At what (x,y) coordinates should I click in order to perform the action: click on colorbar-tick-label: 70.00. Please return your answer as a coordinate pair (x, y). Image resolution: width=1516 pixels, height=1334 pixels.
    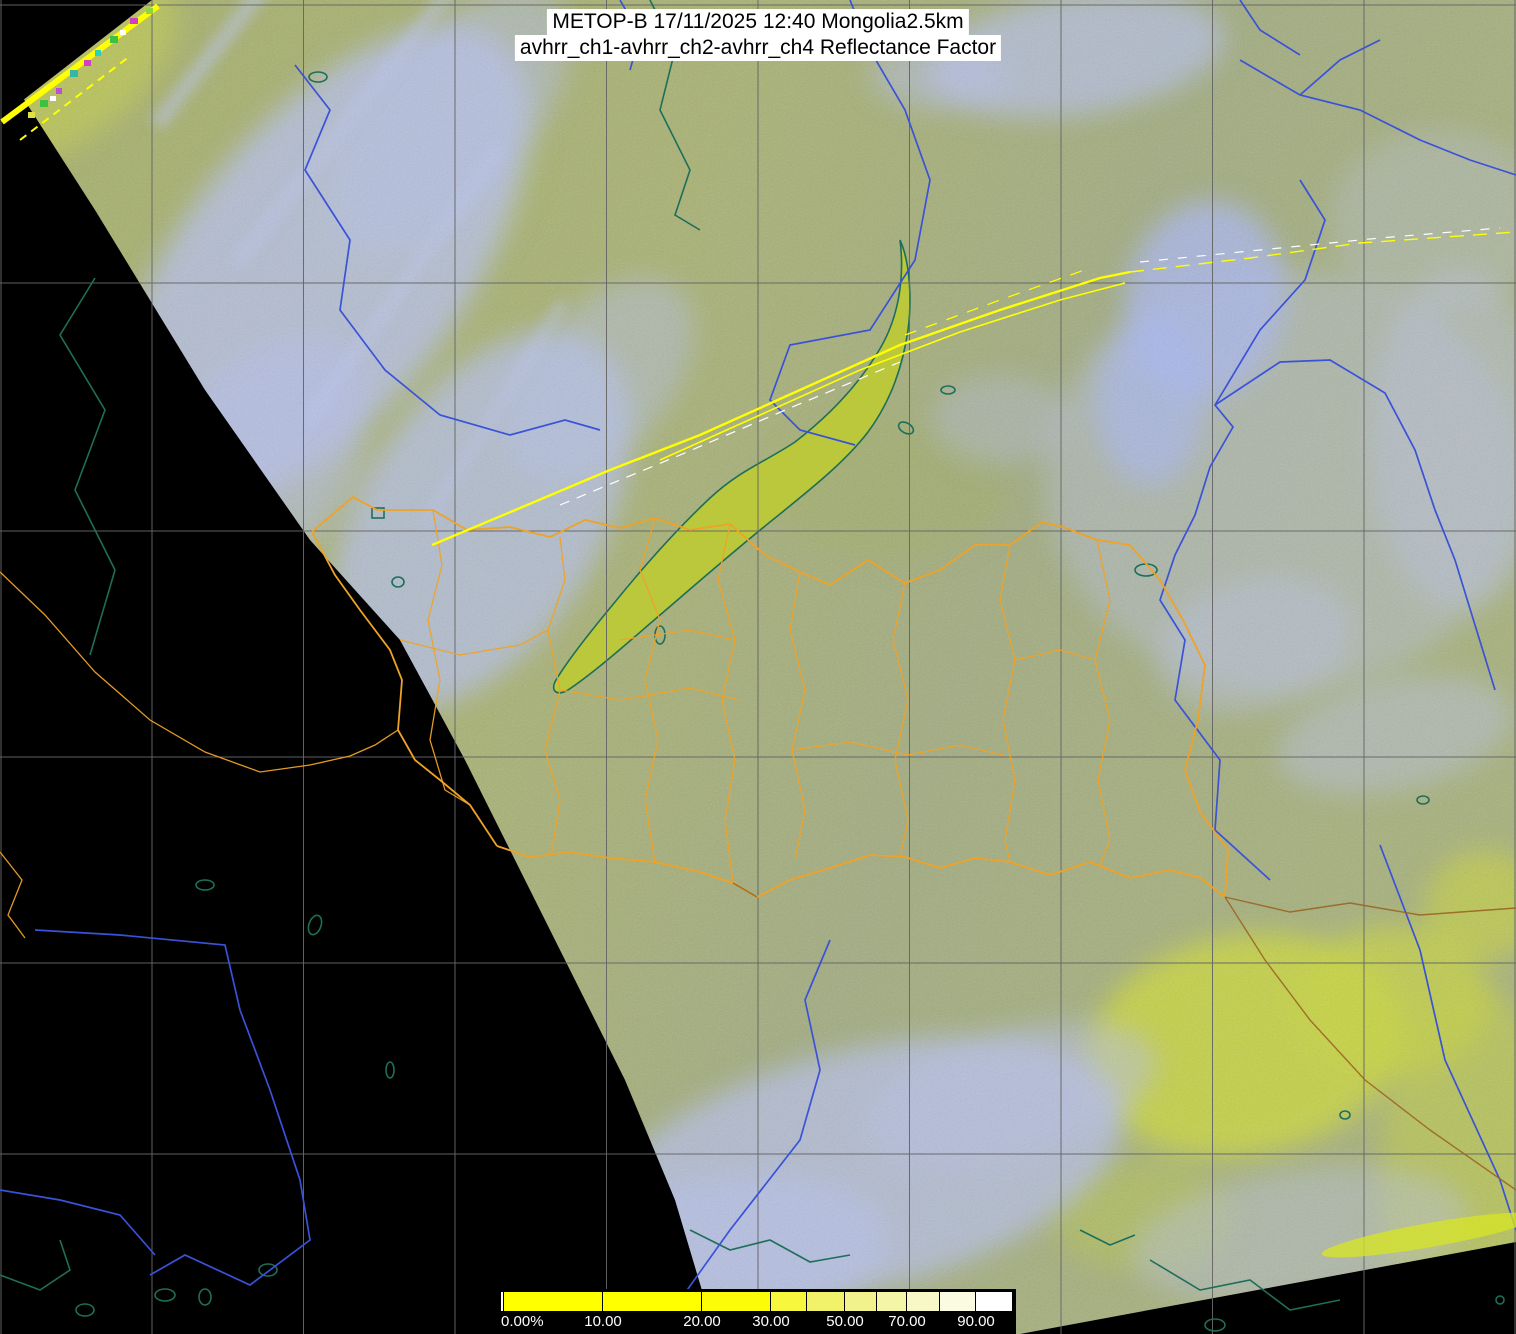
    Looking at the image, I should click on (907, 1321).